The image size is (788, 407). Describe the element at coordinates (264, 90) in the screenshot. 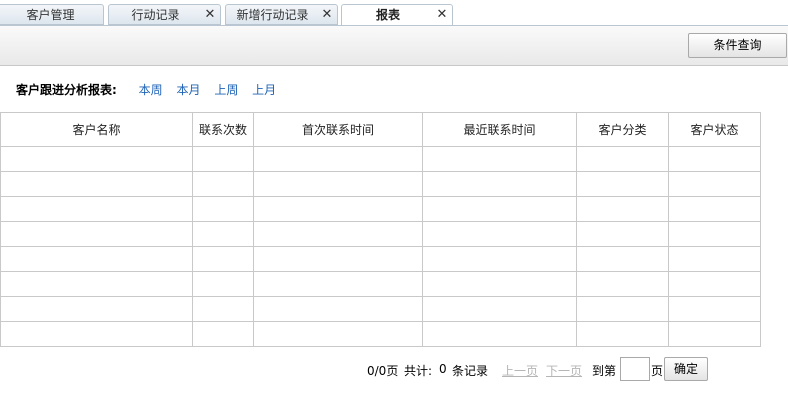

I see `filter-link-last-month: 上月` at that location.